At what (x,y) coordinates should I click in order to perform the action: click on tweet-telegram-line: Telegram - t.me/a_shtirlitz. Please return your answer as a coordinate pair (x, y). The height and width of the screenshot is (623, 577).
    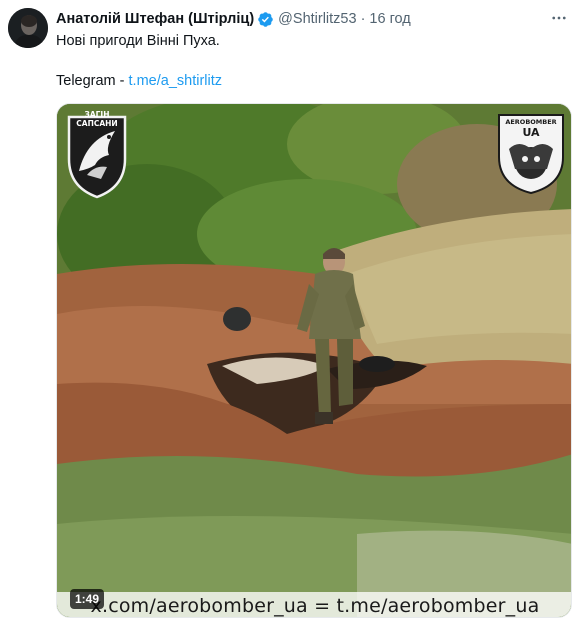
    Looking at the image, I should click on (139, 81).